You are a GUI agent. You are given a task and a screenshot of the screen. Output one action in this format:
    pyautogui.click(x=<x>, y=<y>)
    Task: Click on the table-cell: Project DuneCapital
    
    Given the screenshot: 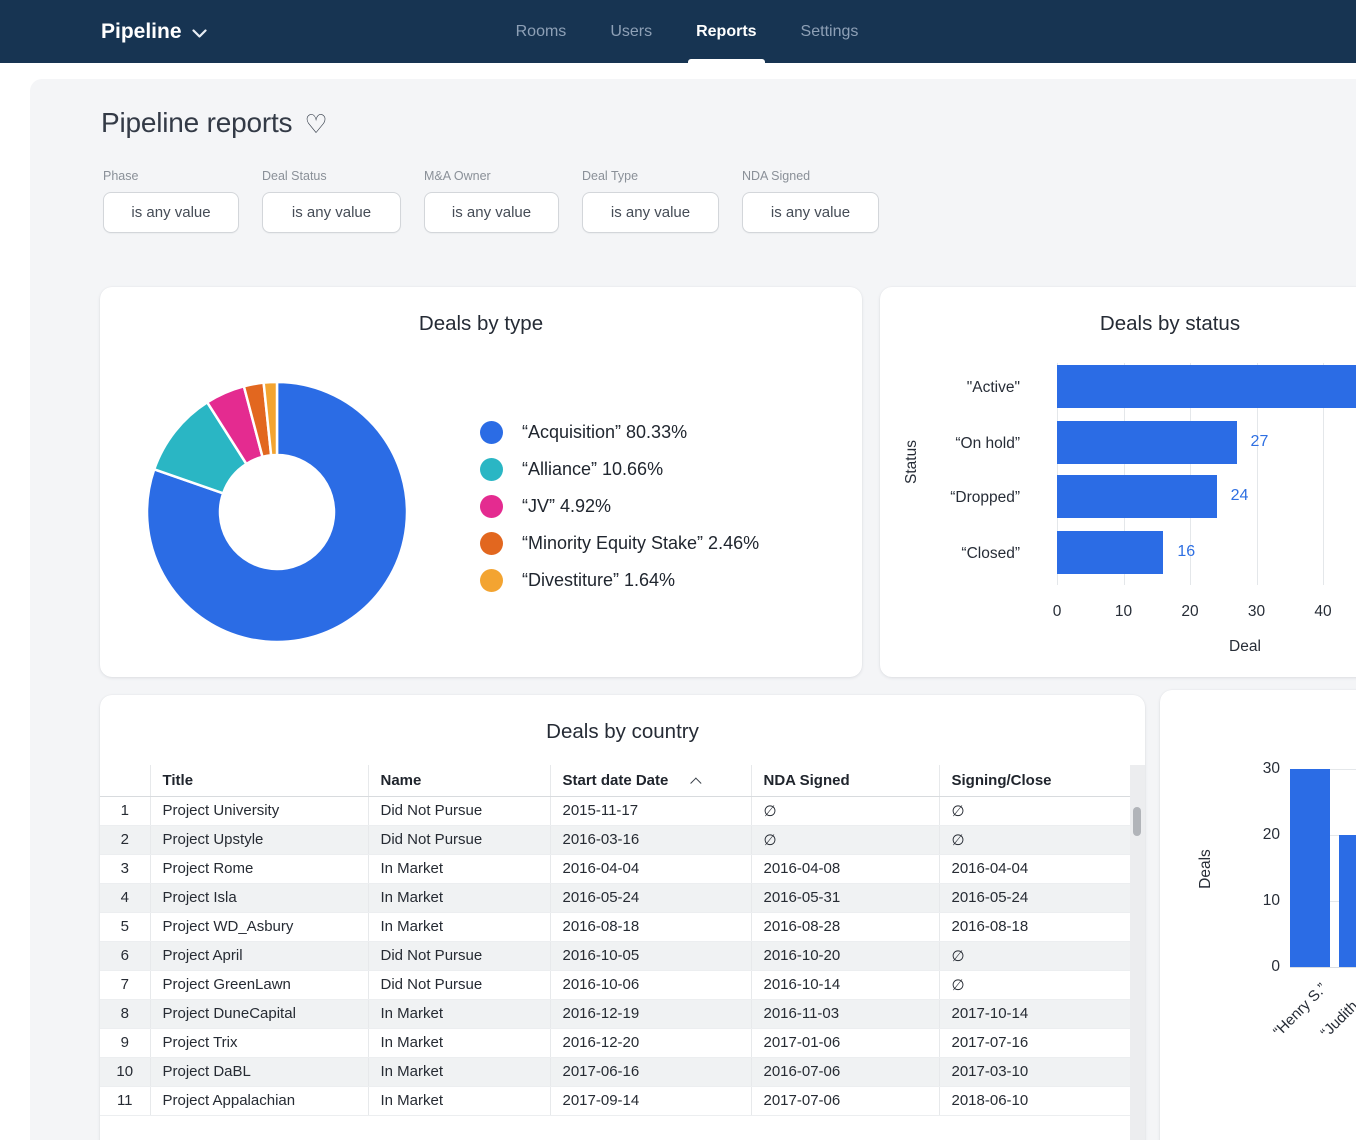 What is the action you would take?
    pyautogui.click(x=258, y=1014)
    